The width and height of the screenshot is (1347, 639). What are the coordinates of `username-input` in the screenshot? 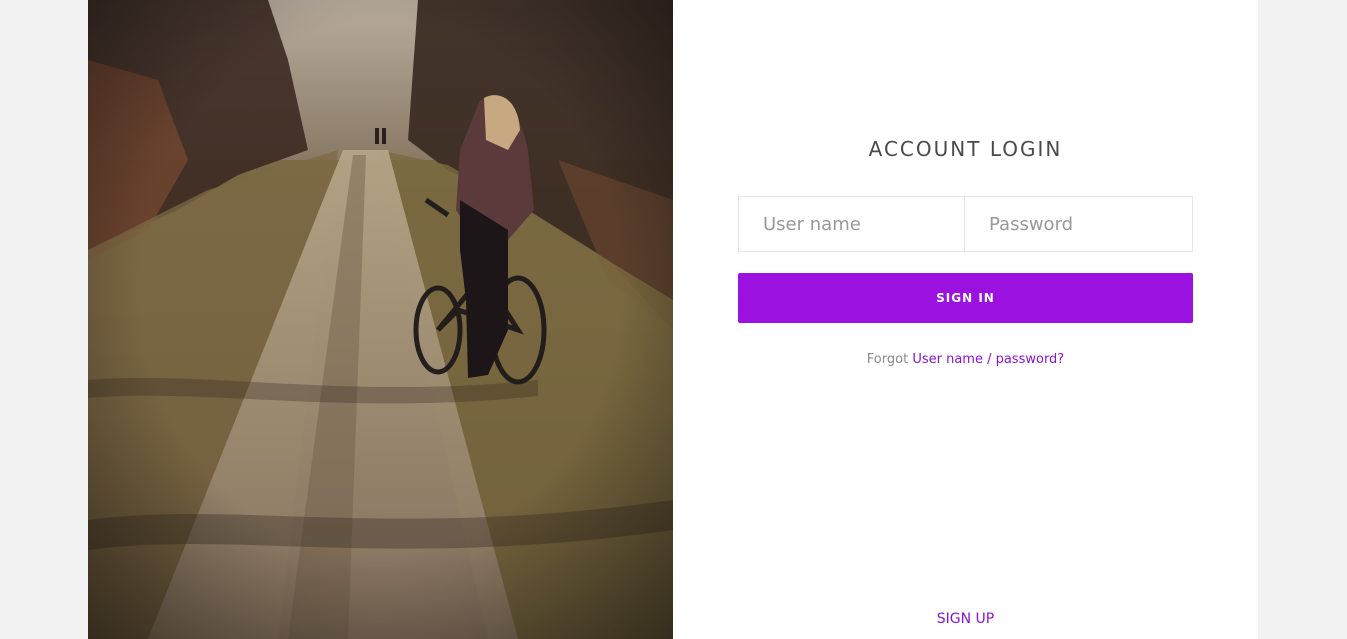 It's located at (852, 224).